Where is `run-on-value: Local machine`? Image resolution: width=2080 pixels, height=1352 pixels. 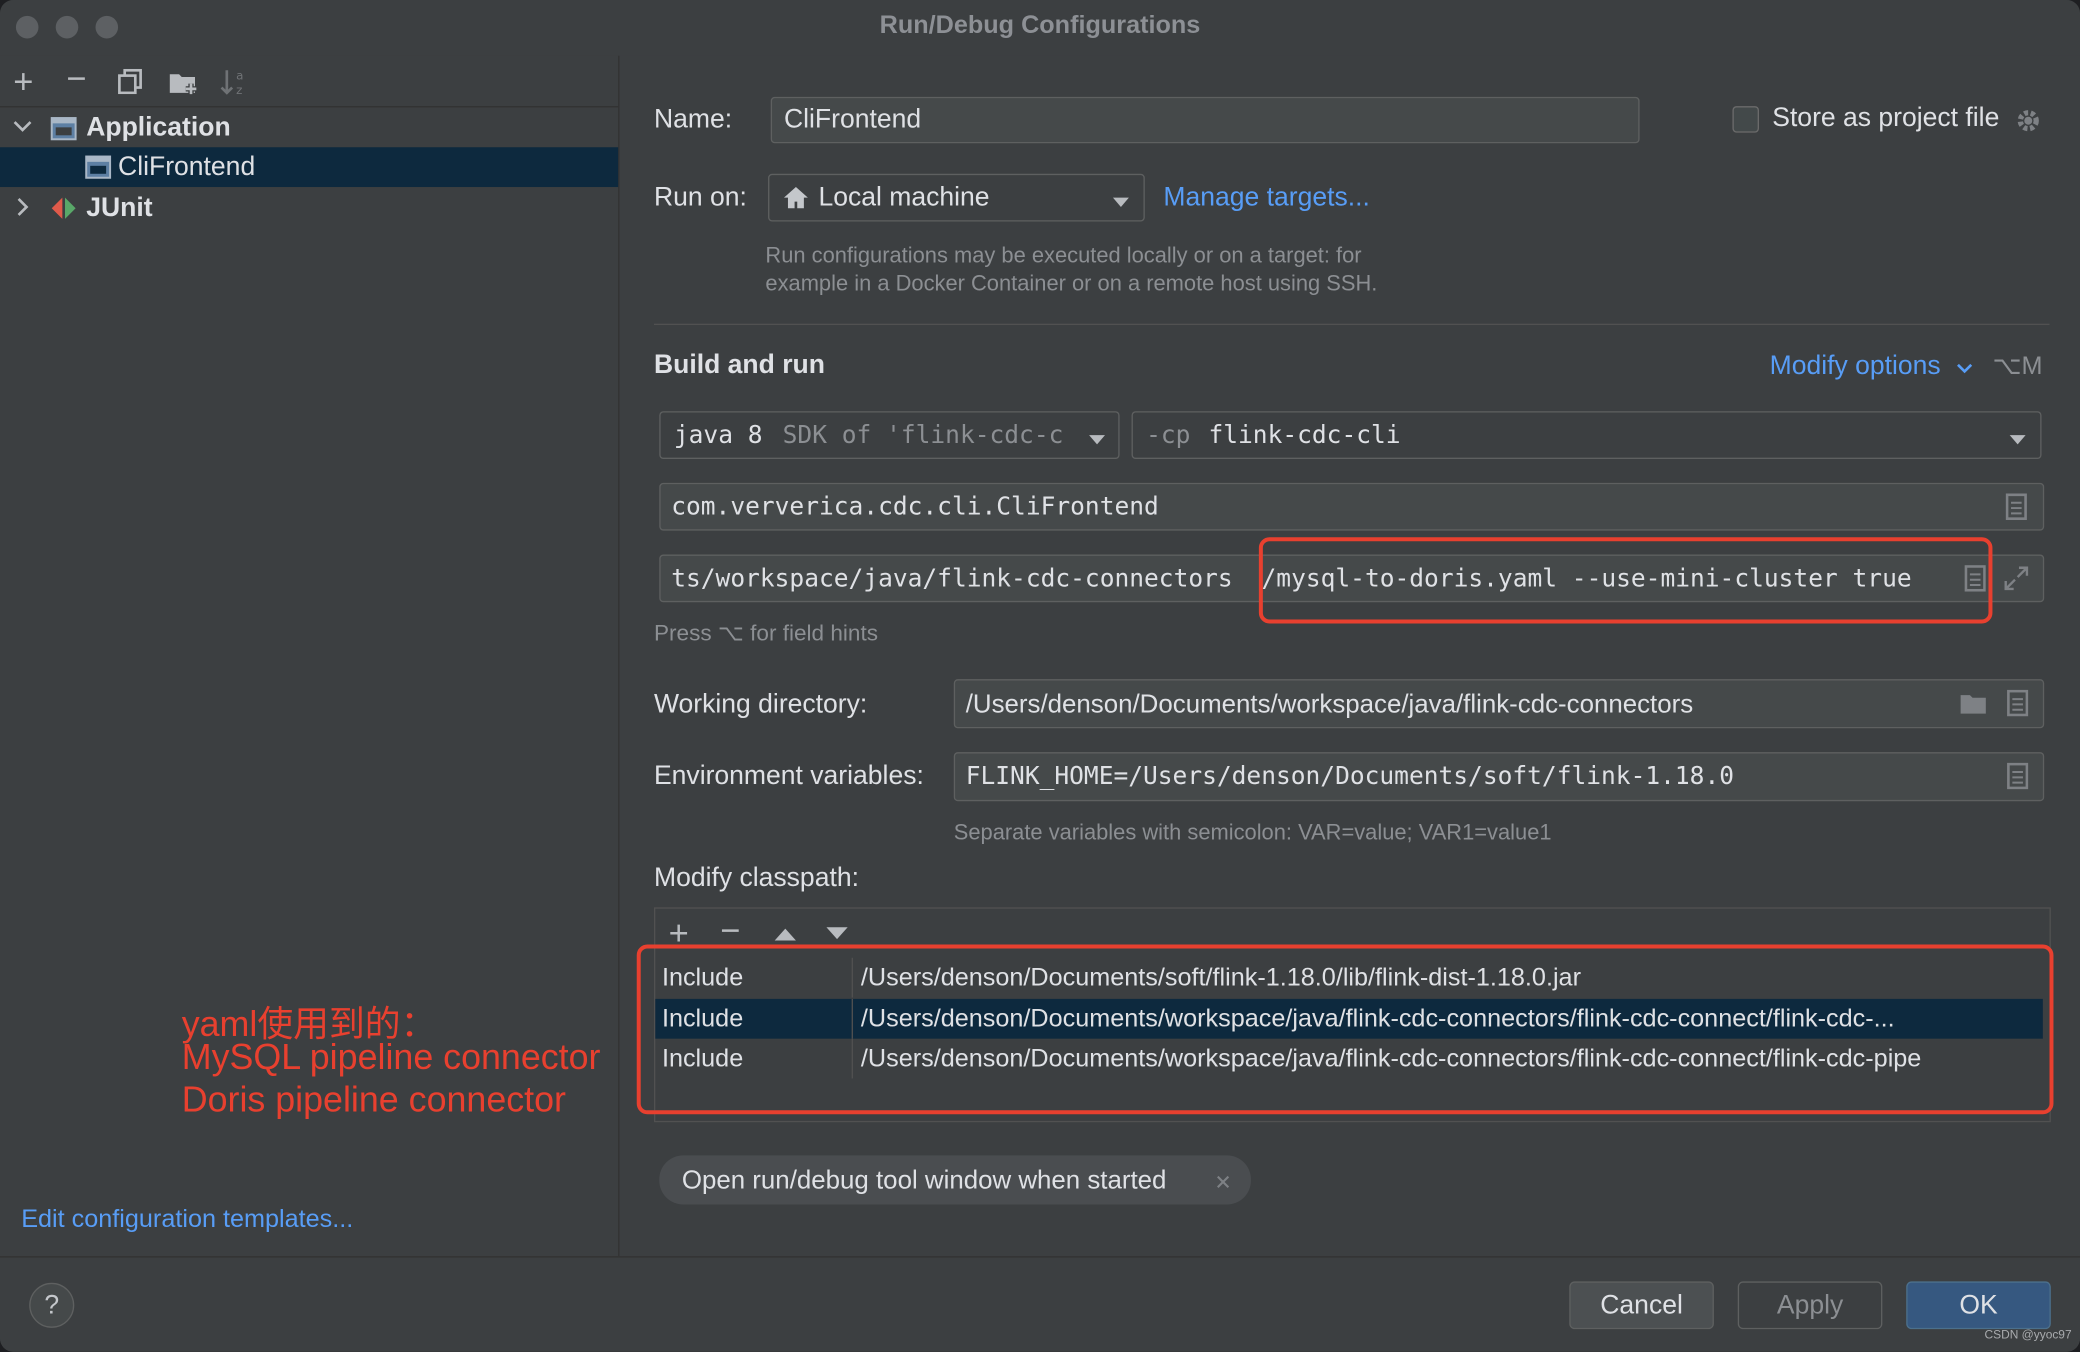 run-on-value: Local machine is located at coordinates (904, 198).